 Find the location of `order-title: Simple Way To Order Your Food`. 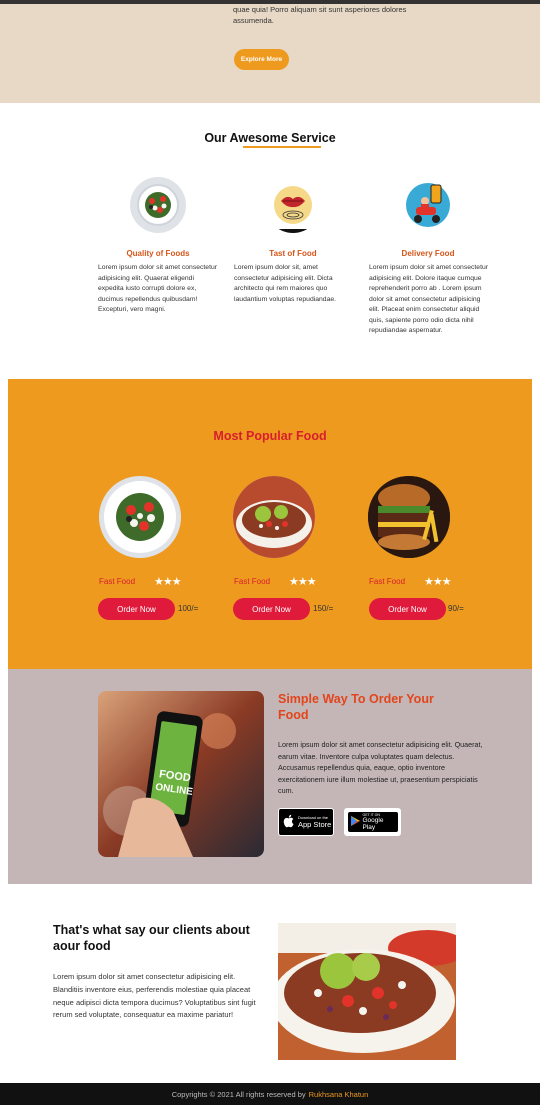

order-title: Simple Way To Order Your Food is located at coordinates (356, 707).